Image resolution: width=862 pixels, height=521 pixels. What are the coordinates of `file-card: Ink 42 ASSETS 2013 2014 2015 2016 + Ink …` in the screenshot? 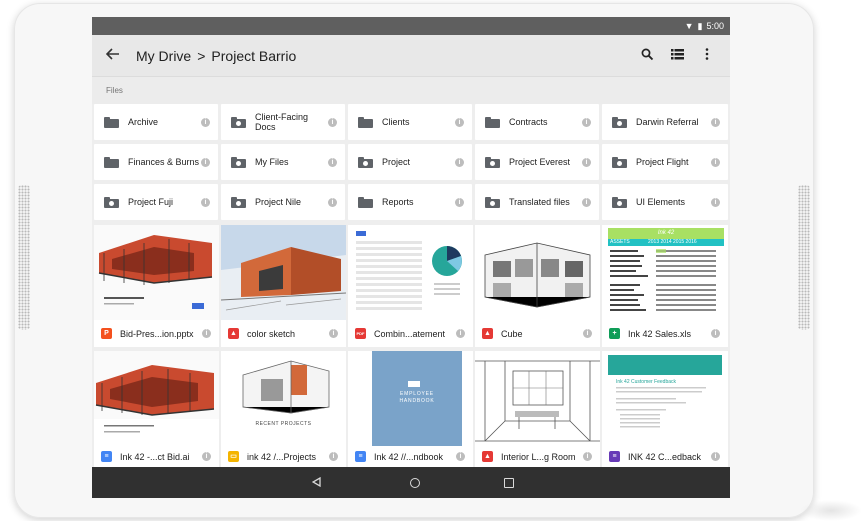 It's located at (665, 286).